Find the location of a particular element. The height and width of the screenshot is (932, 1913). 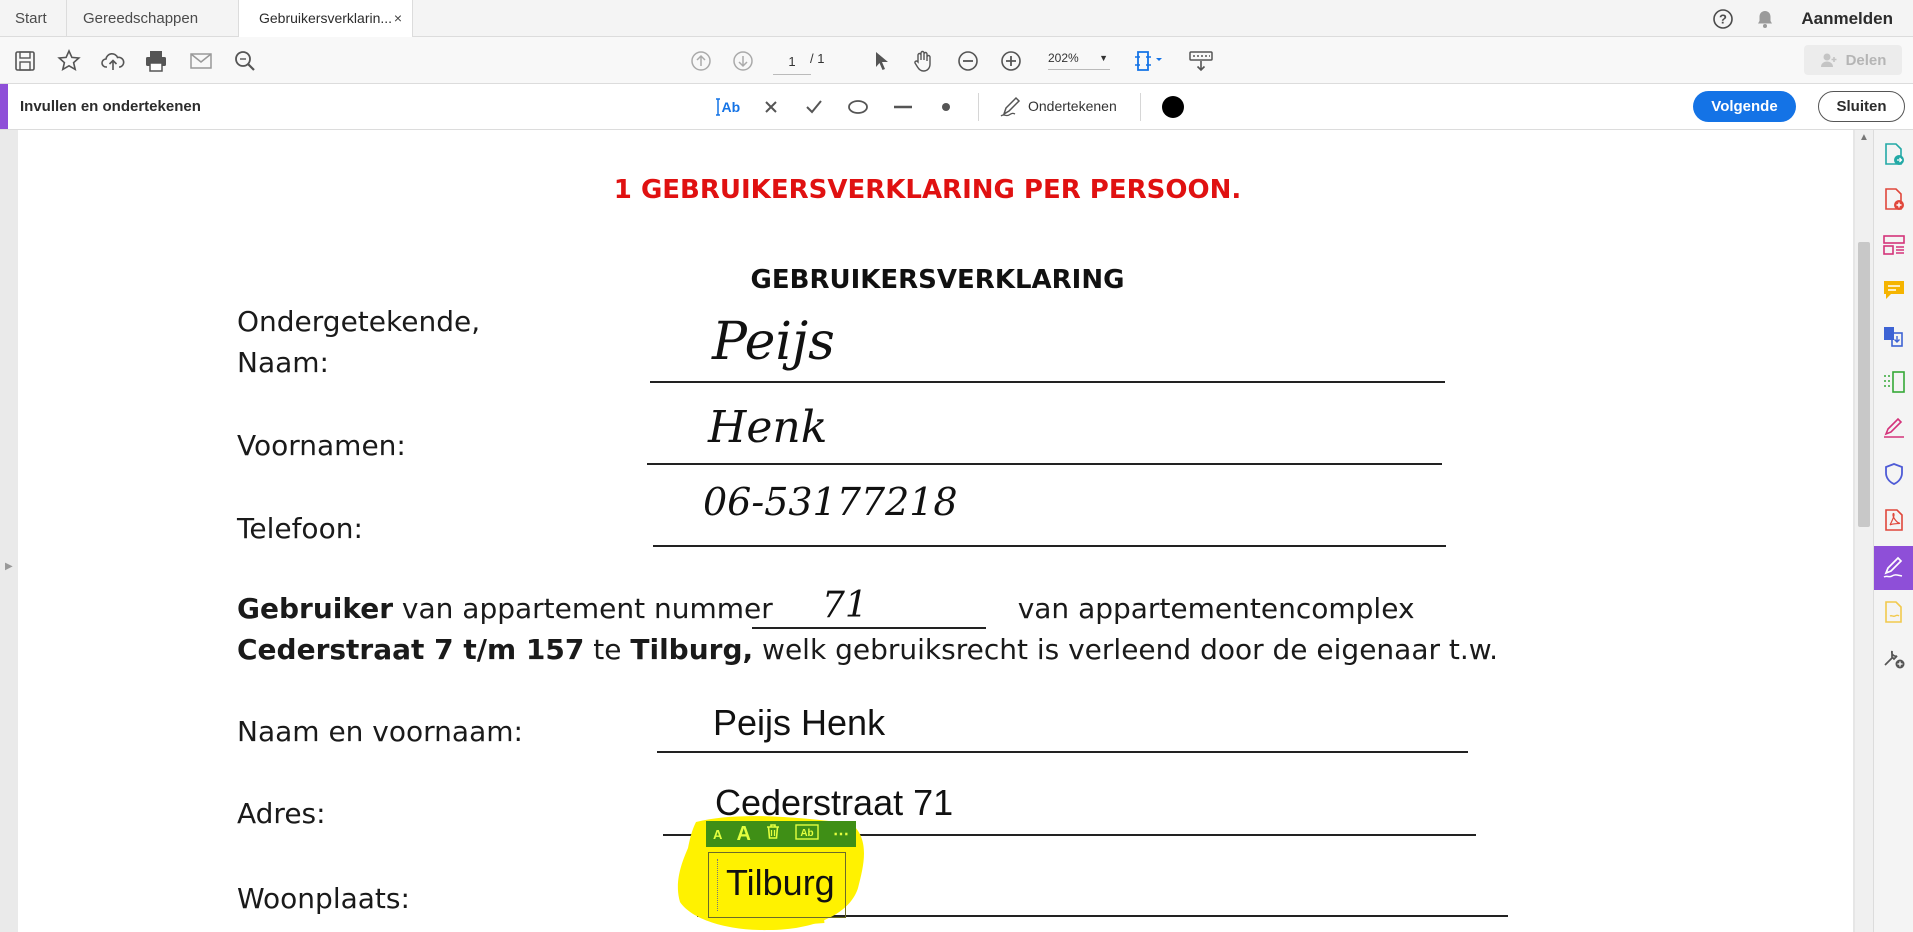

send-for-signature-icon is located at coordinates (1894, 612).